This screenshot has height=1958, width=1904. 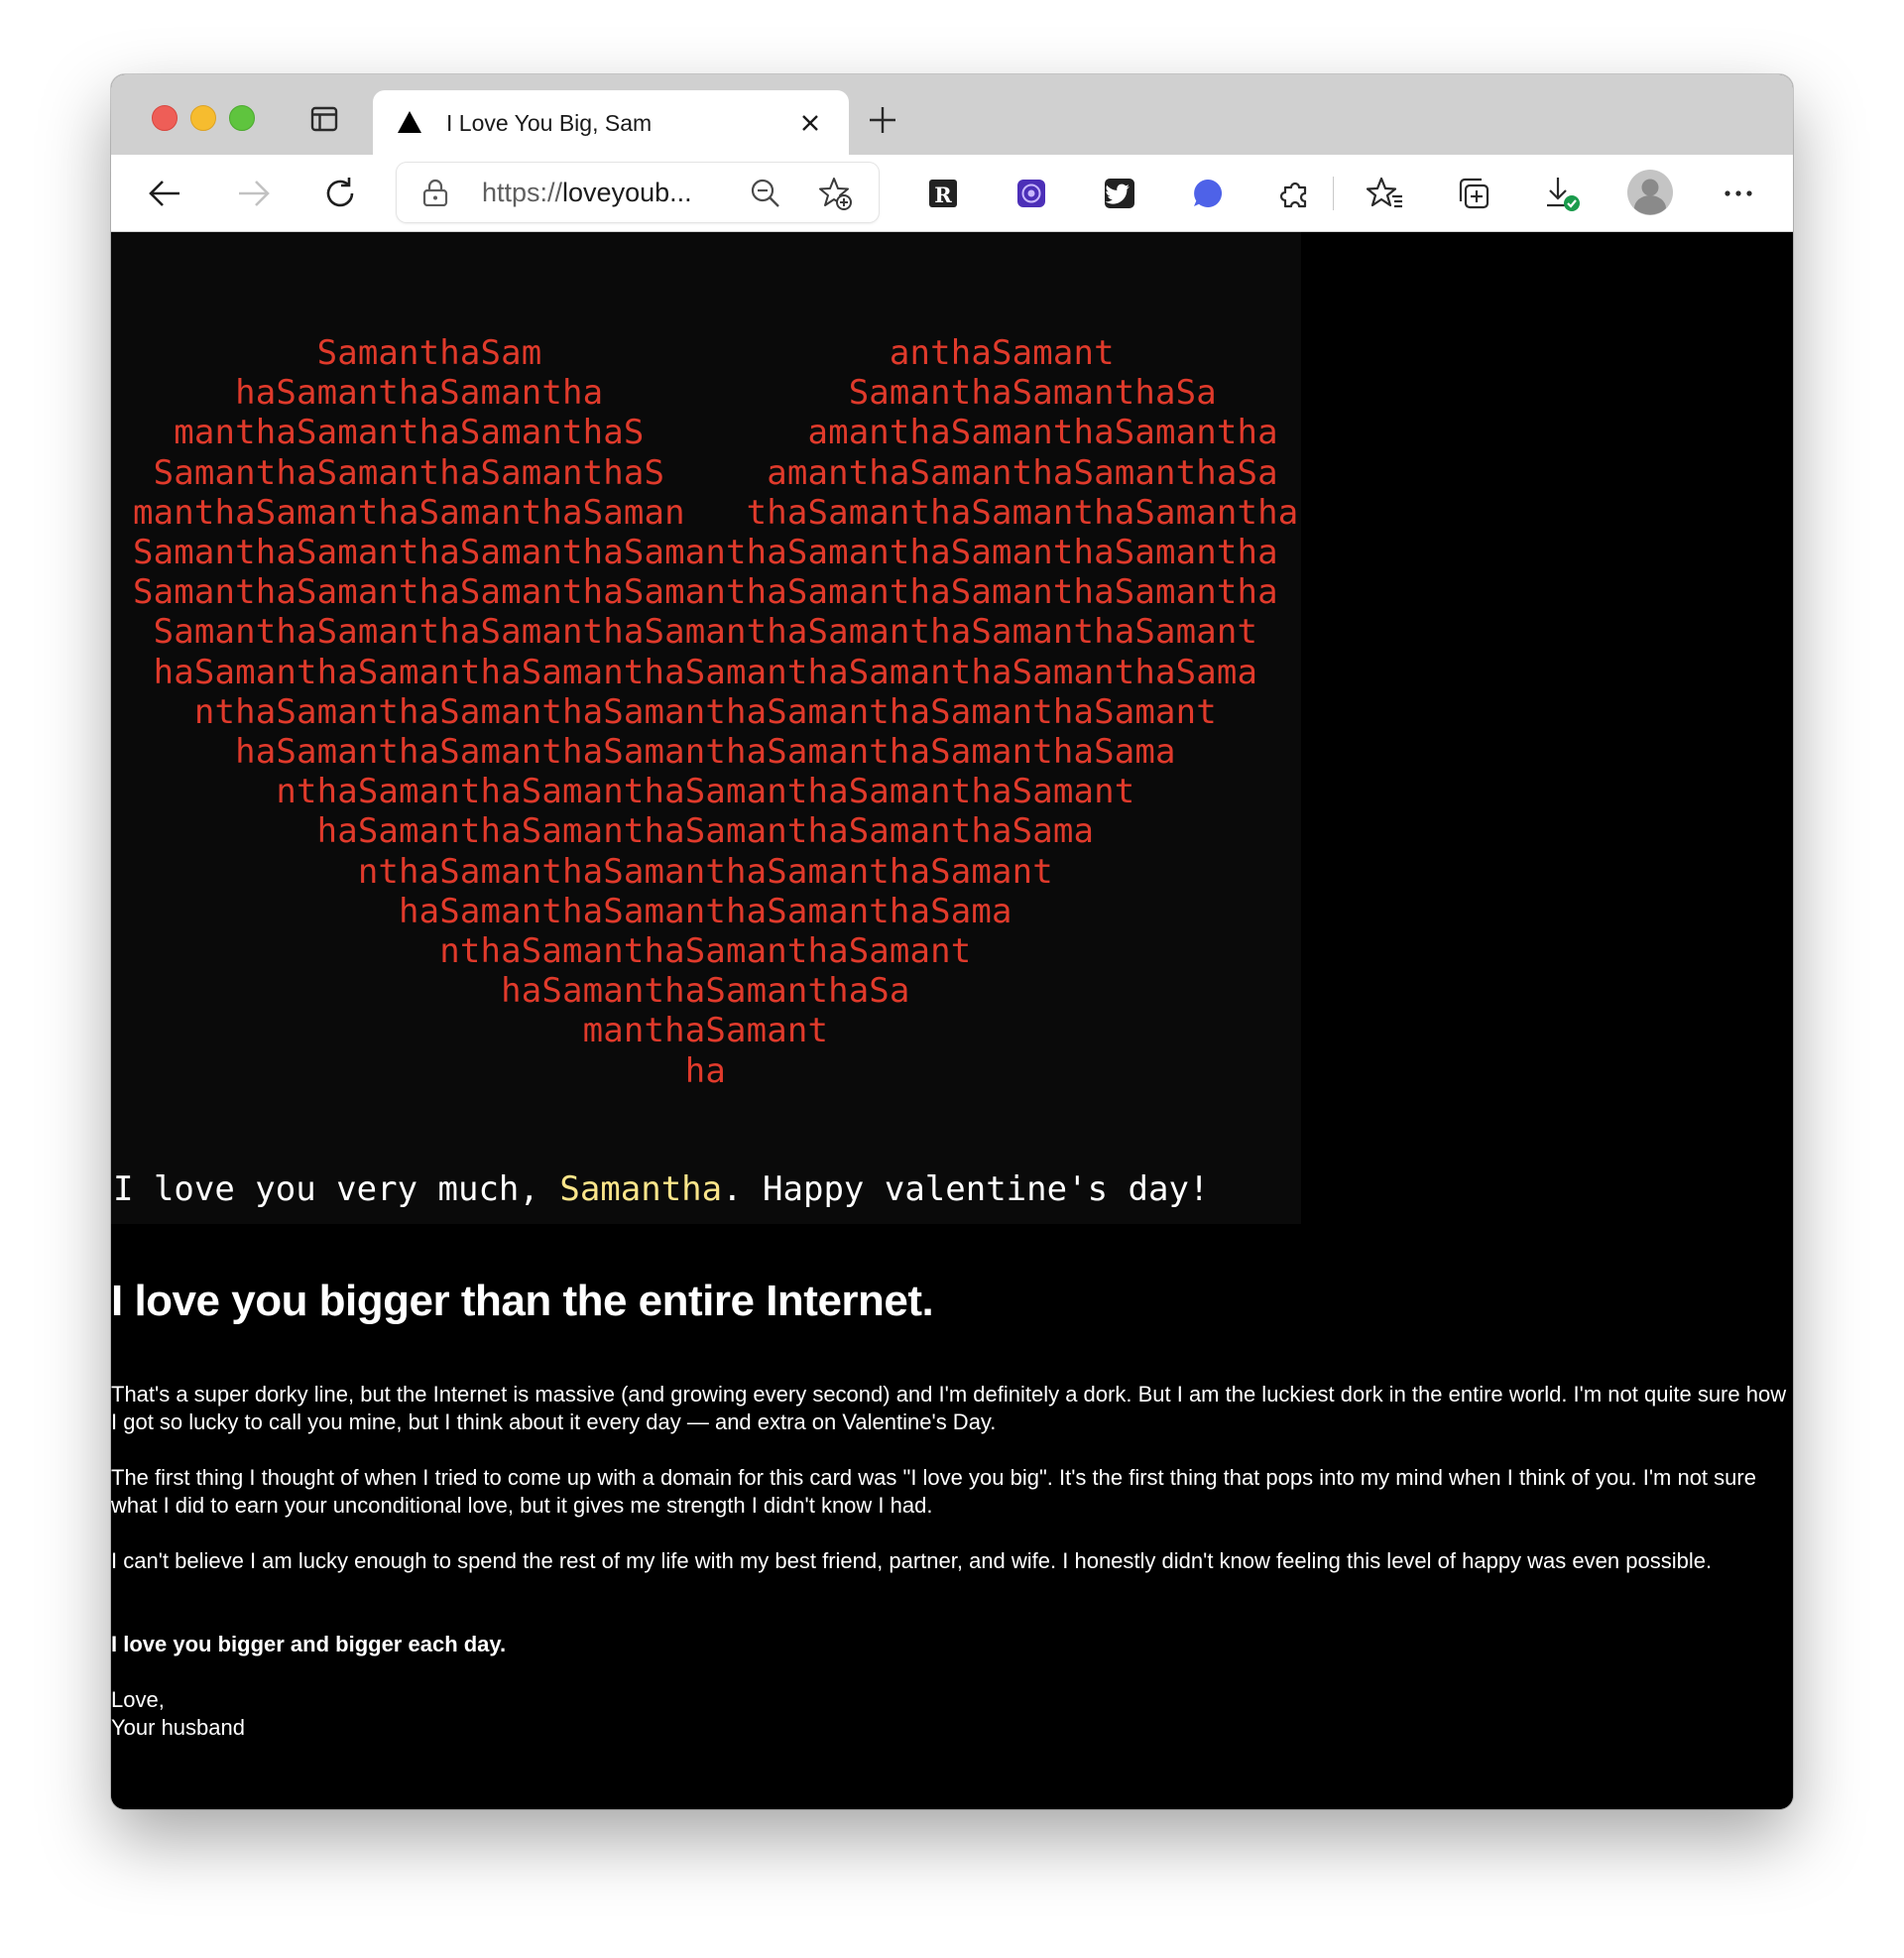 What do you see at coordinates (309, 1644) in the screenshot?
I see `closing-line: I love you bigger and bigger each day.` at bounding box center [309, 1644].